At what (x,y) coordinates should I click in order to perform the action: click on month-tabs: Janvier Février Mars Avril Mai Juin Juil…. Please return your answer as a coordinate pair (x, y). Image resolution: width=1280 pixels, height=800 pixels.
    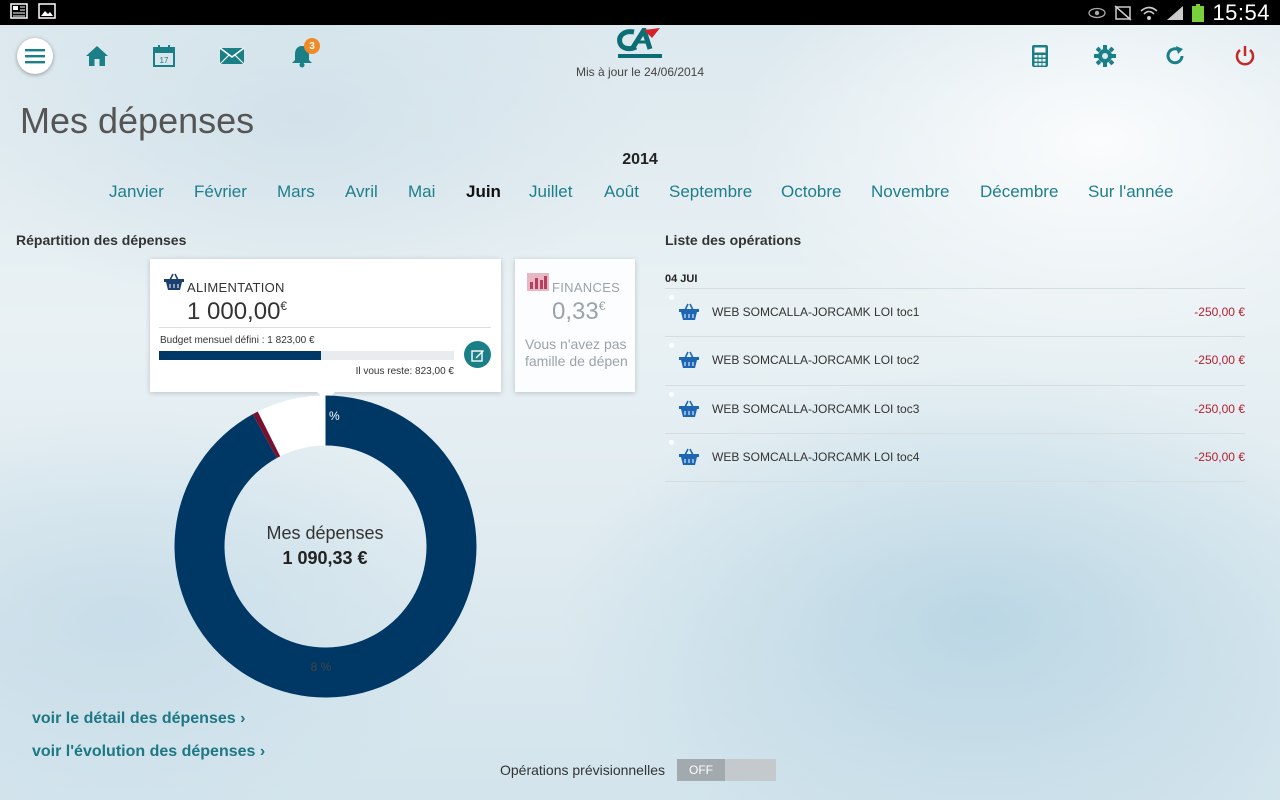
    Looking at the image, I should click on (640, 194).